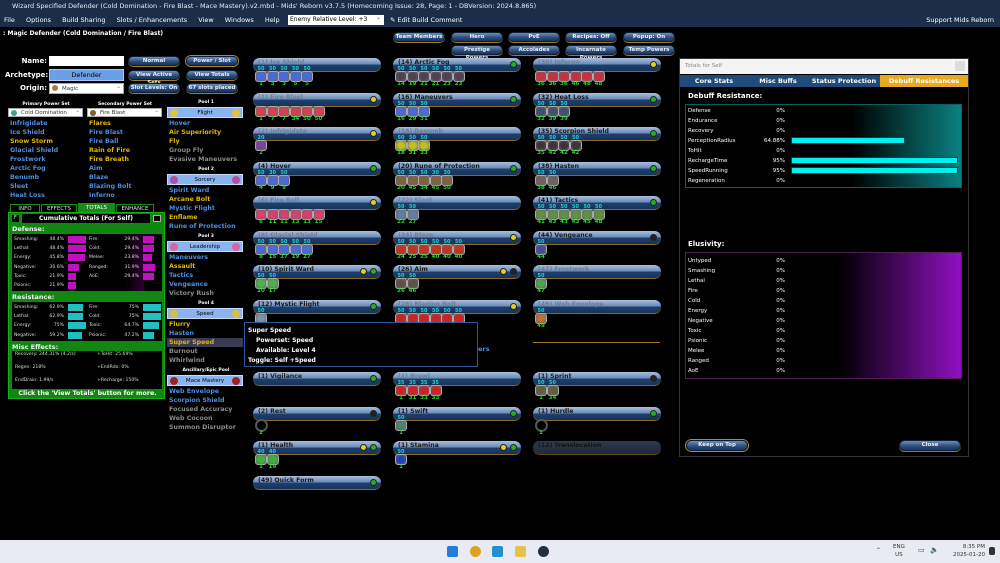  What do you see at coordinates (239, 20) in the screenshot?
I see `menu-windows: Windows` at bounding box center [239, 20].